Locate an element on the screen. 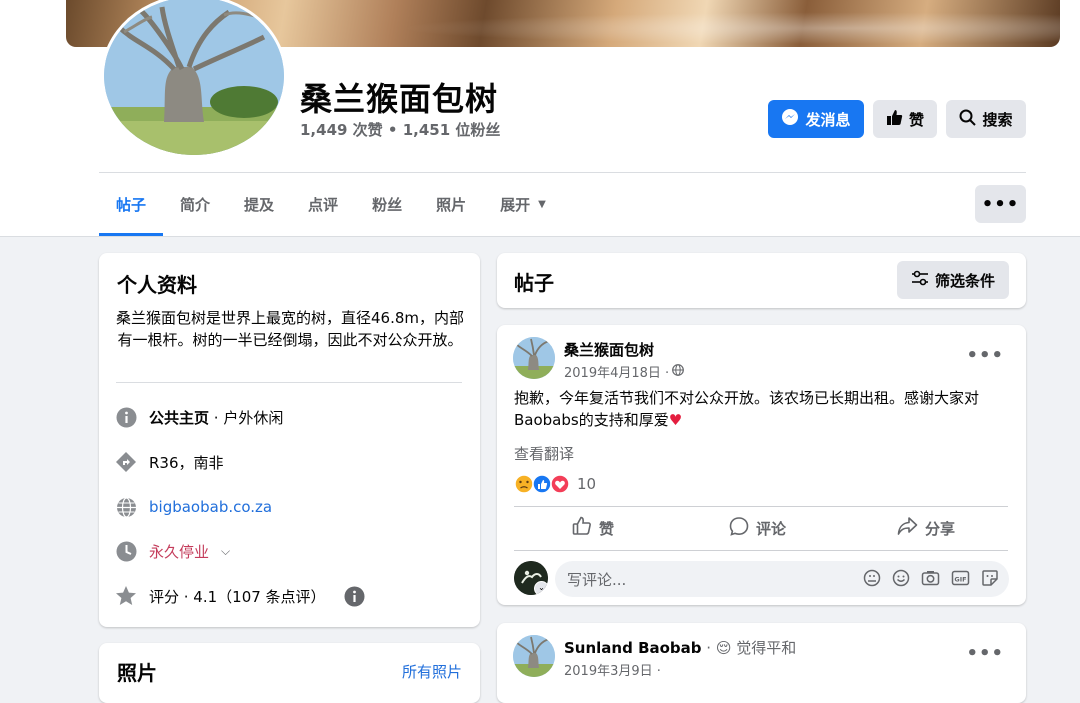 Image resolution: width=1080 pixels, height=703 pixels. address-row: R36，南非 is located at coordinates (169, 462).